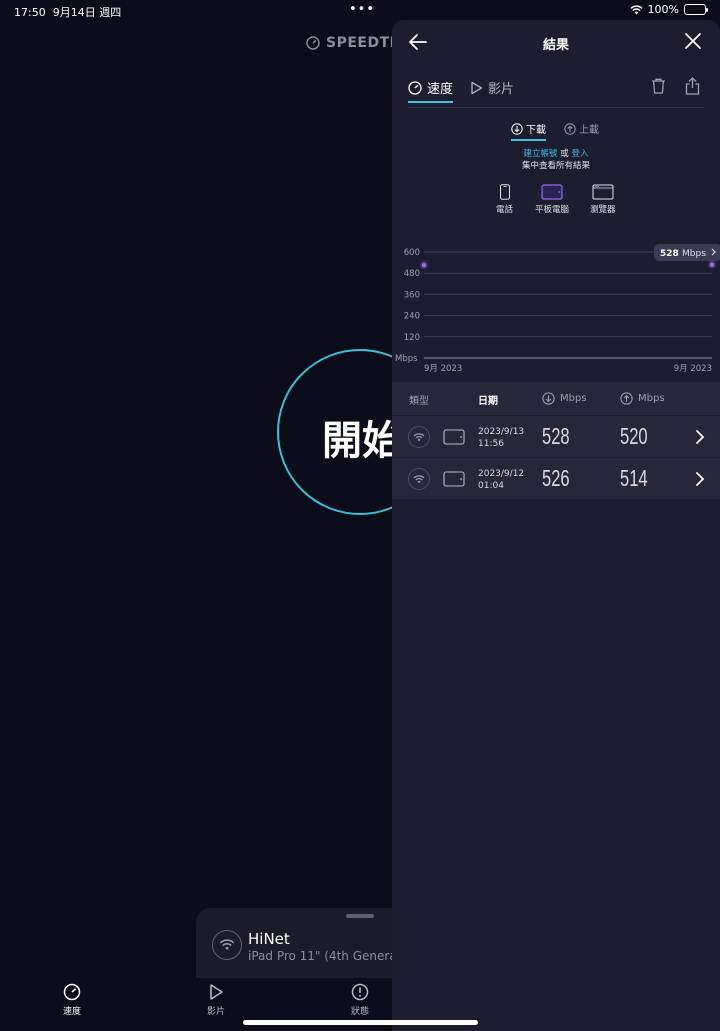 The height and width of the screenshot is (1031, 720). What do you see at coordinates (692, 86) in the screenshot?
I see `share-icon` at bounding box center [692, 86].